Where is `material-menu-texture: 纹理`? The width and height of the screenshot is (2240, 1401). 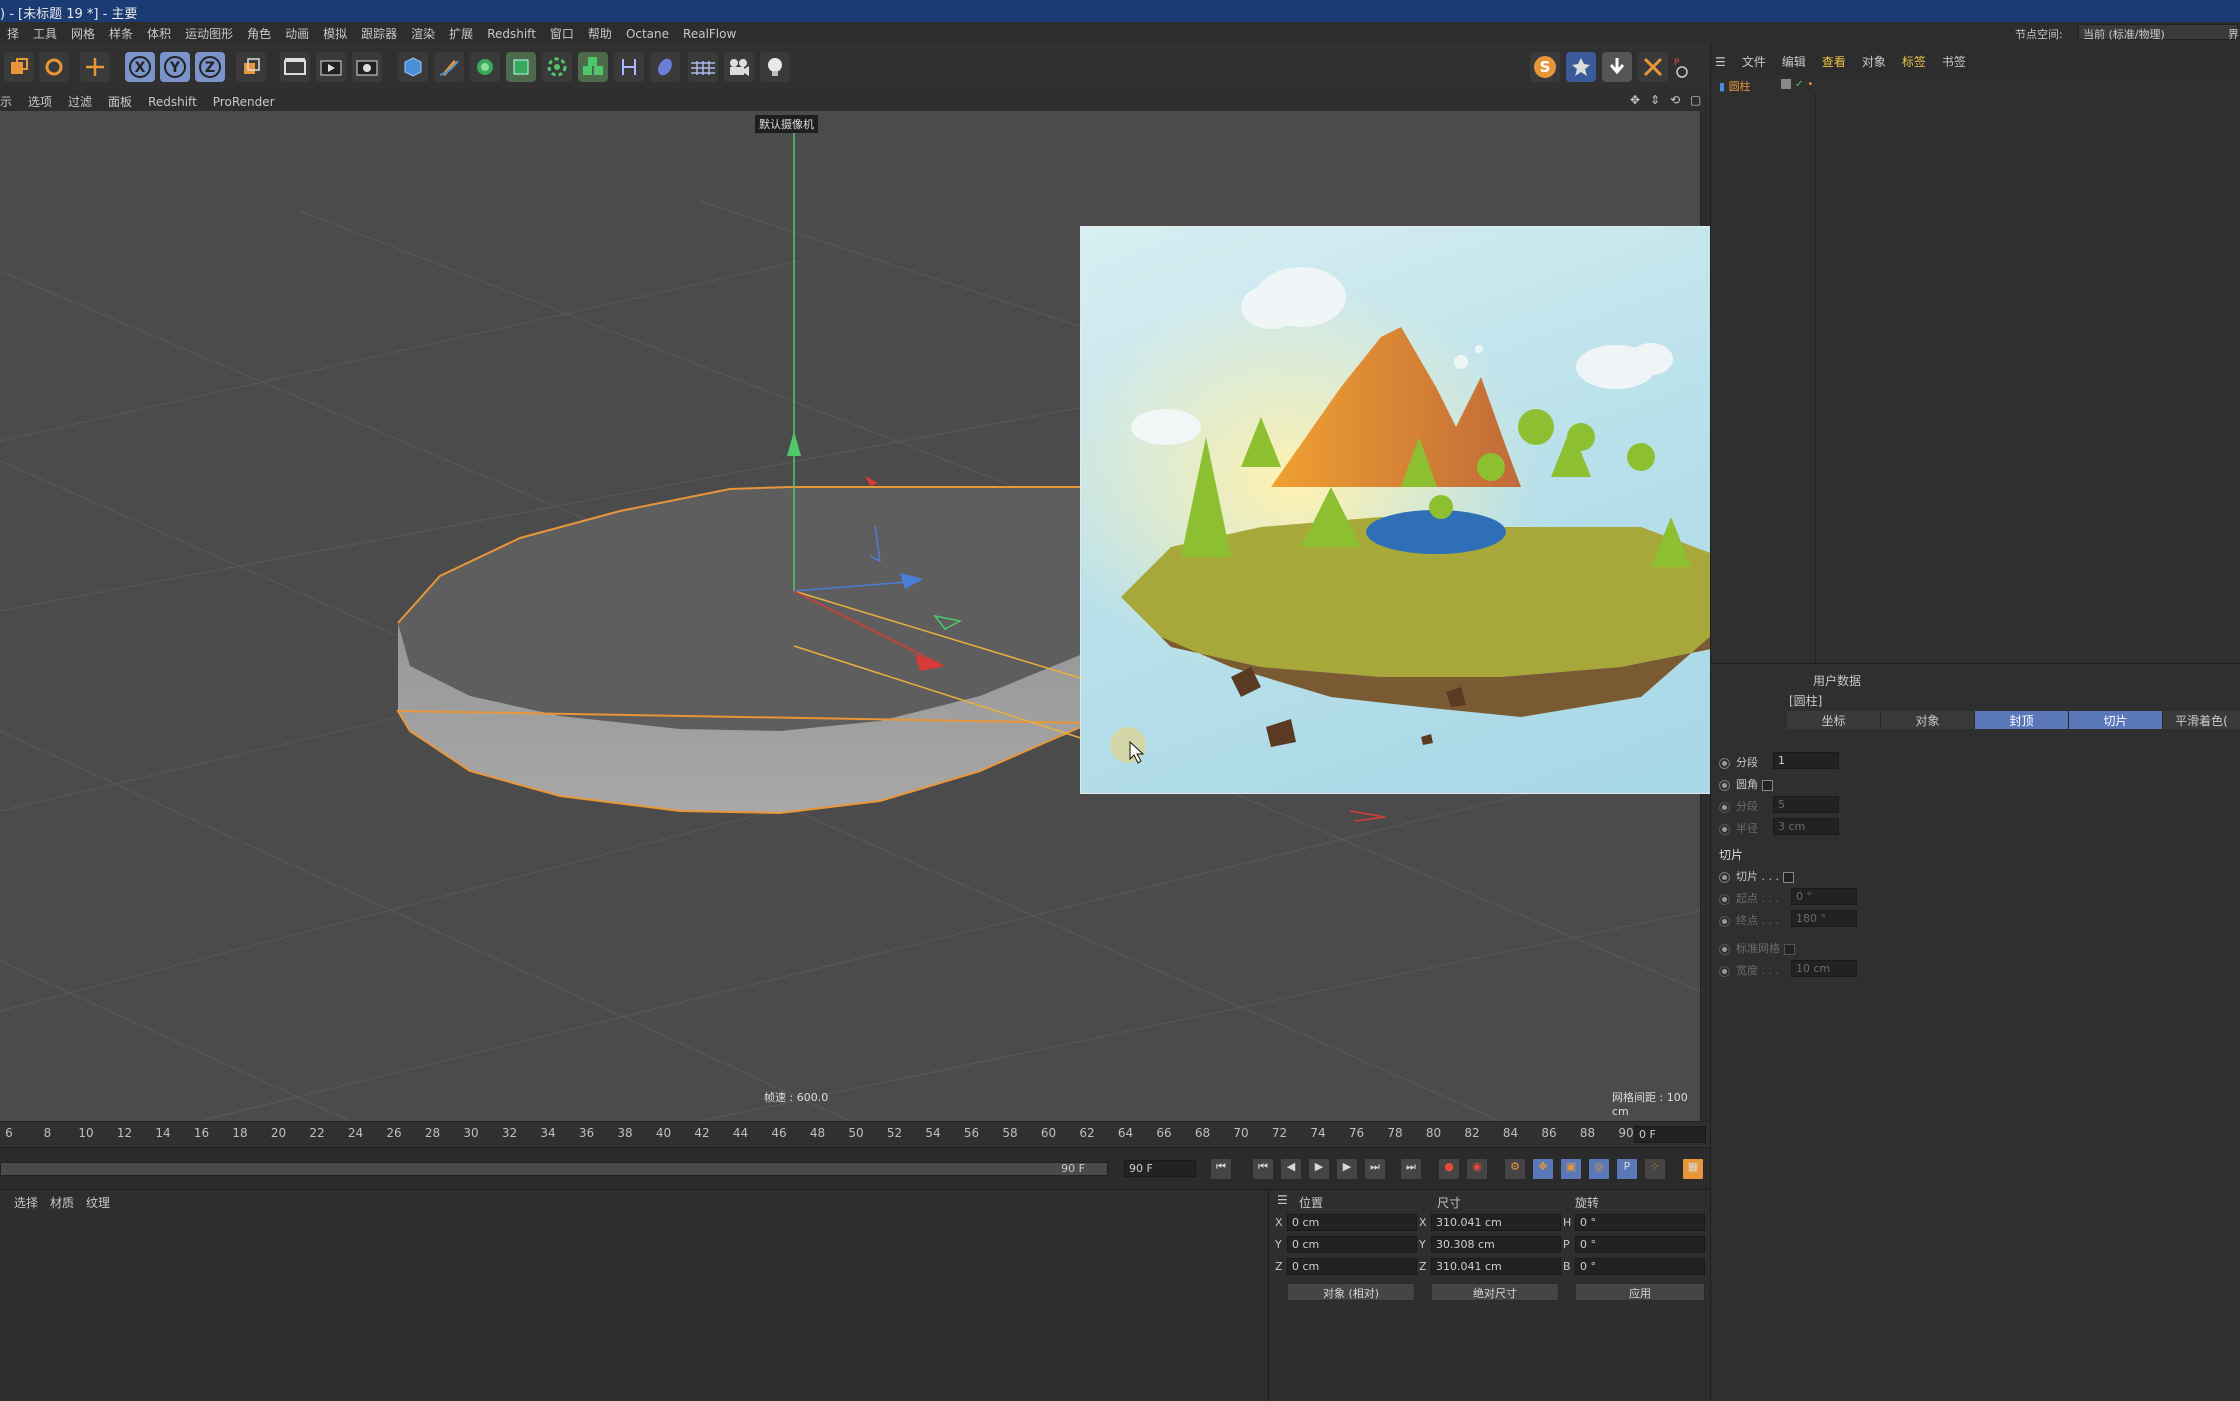 material-menu-texture: 纹理 is located at coordinates (98, 1203).